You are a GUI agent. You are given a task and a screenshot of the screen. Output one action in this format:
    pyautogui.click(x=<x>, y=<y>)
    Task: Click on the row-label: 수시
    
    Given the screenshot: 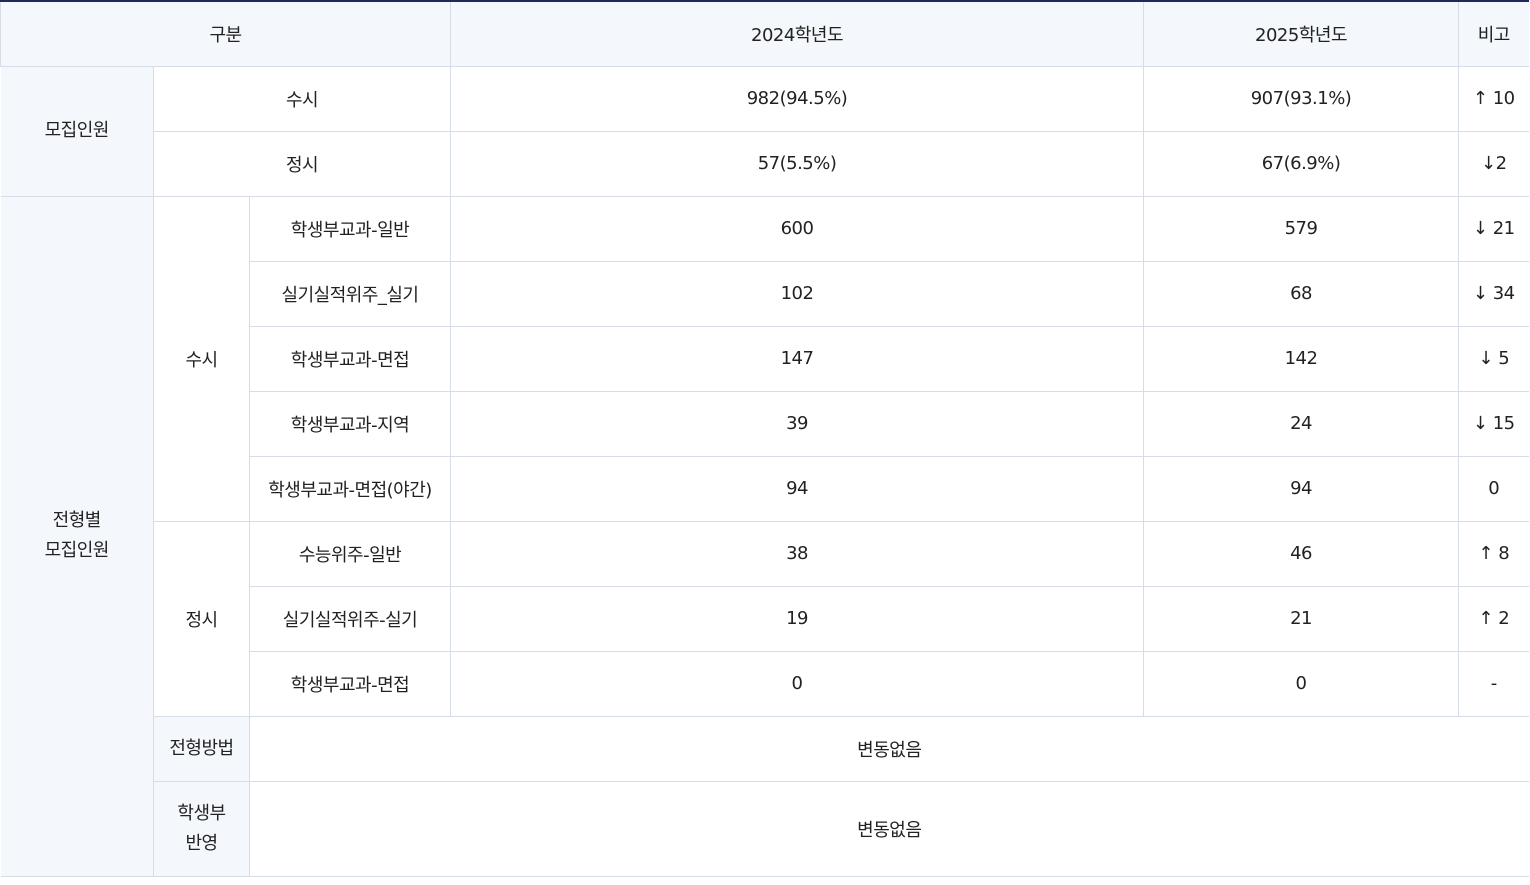 What is the action you would take?
    pyautogui.click(x=302, y=98)
    